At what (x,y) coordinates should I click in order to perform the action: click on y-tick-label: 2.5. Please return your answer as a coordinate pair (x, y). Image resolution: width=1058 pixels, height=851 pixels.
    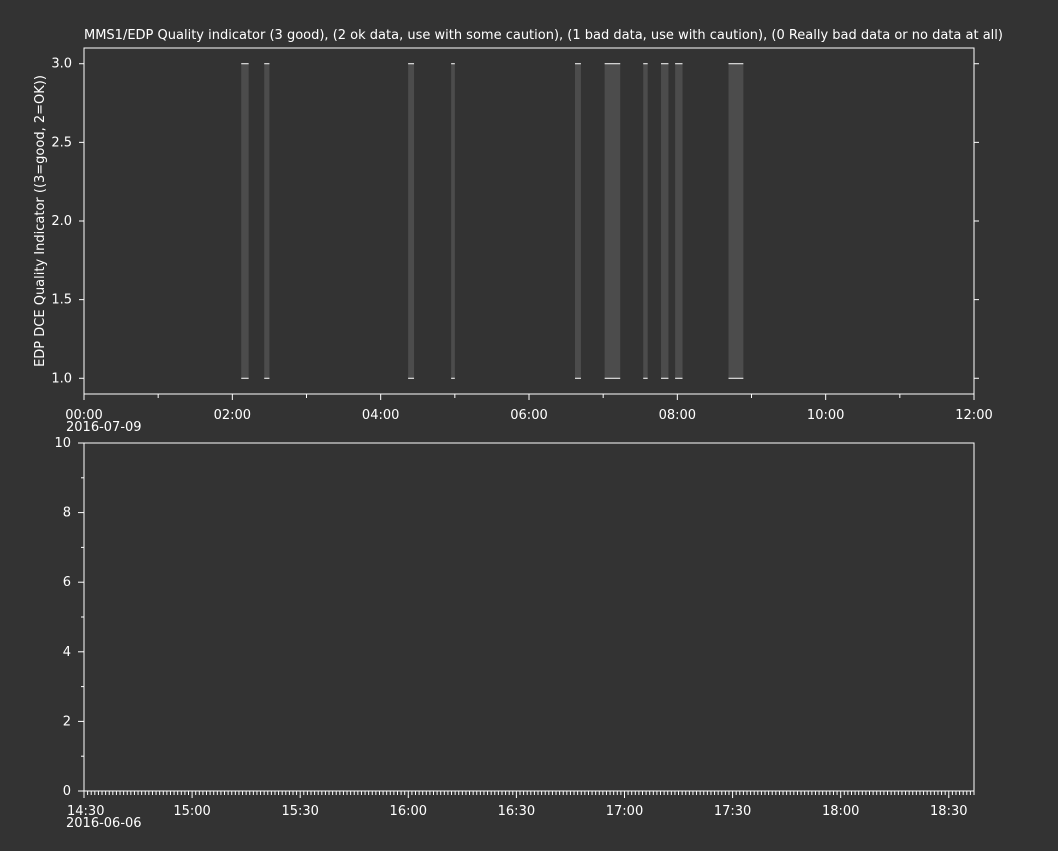
    Looking at the image, I should click on (61, 142).